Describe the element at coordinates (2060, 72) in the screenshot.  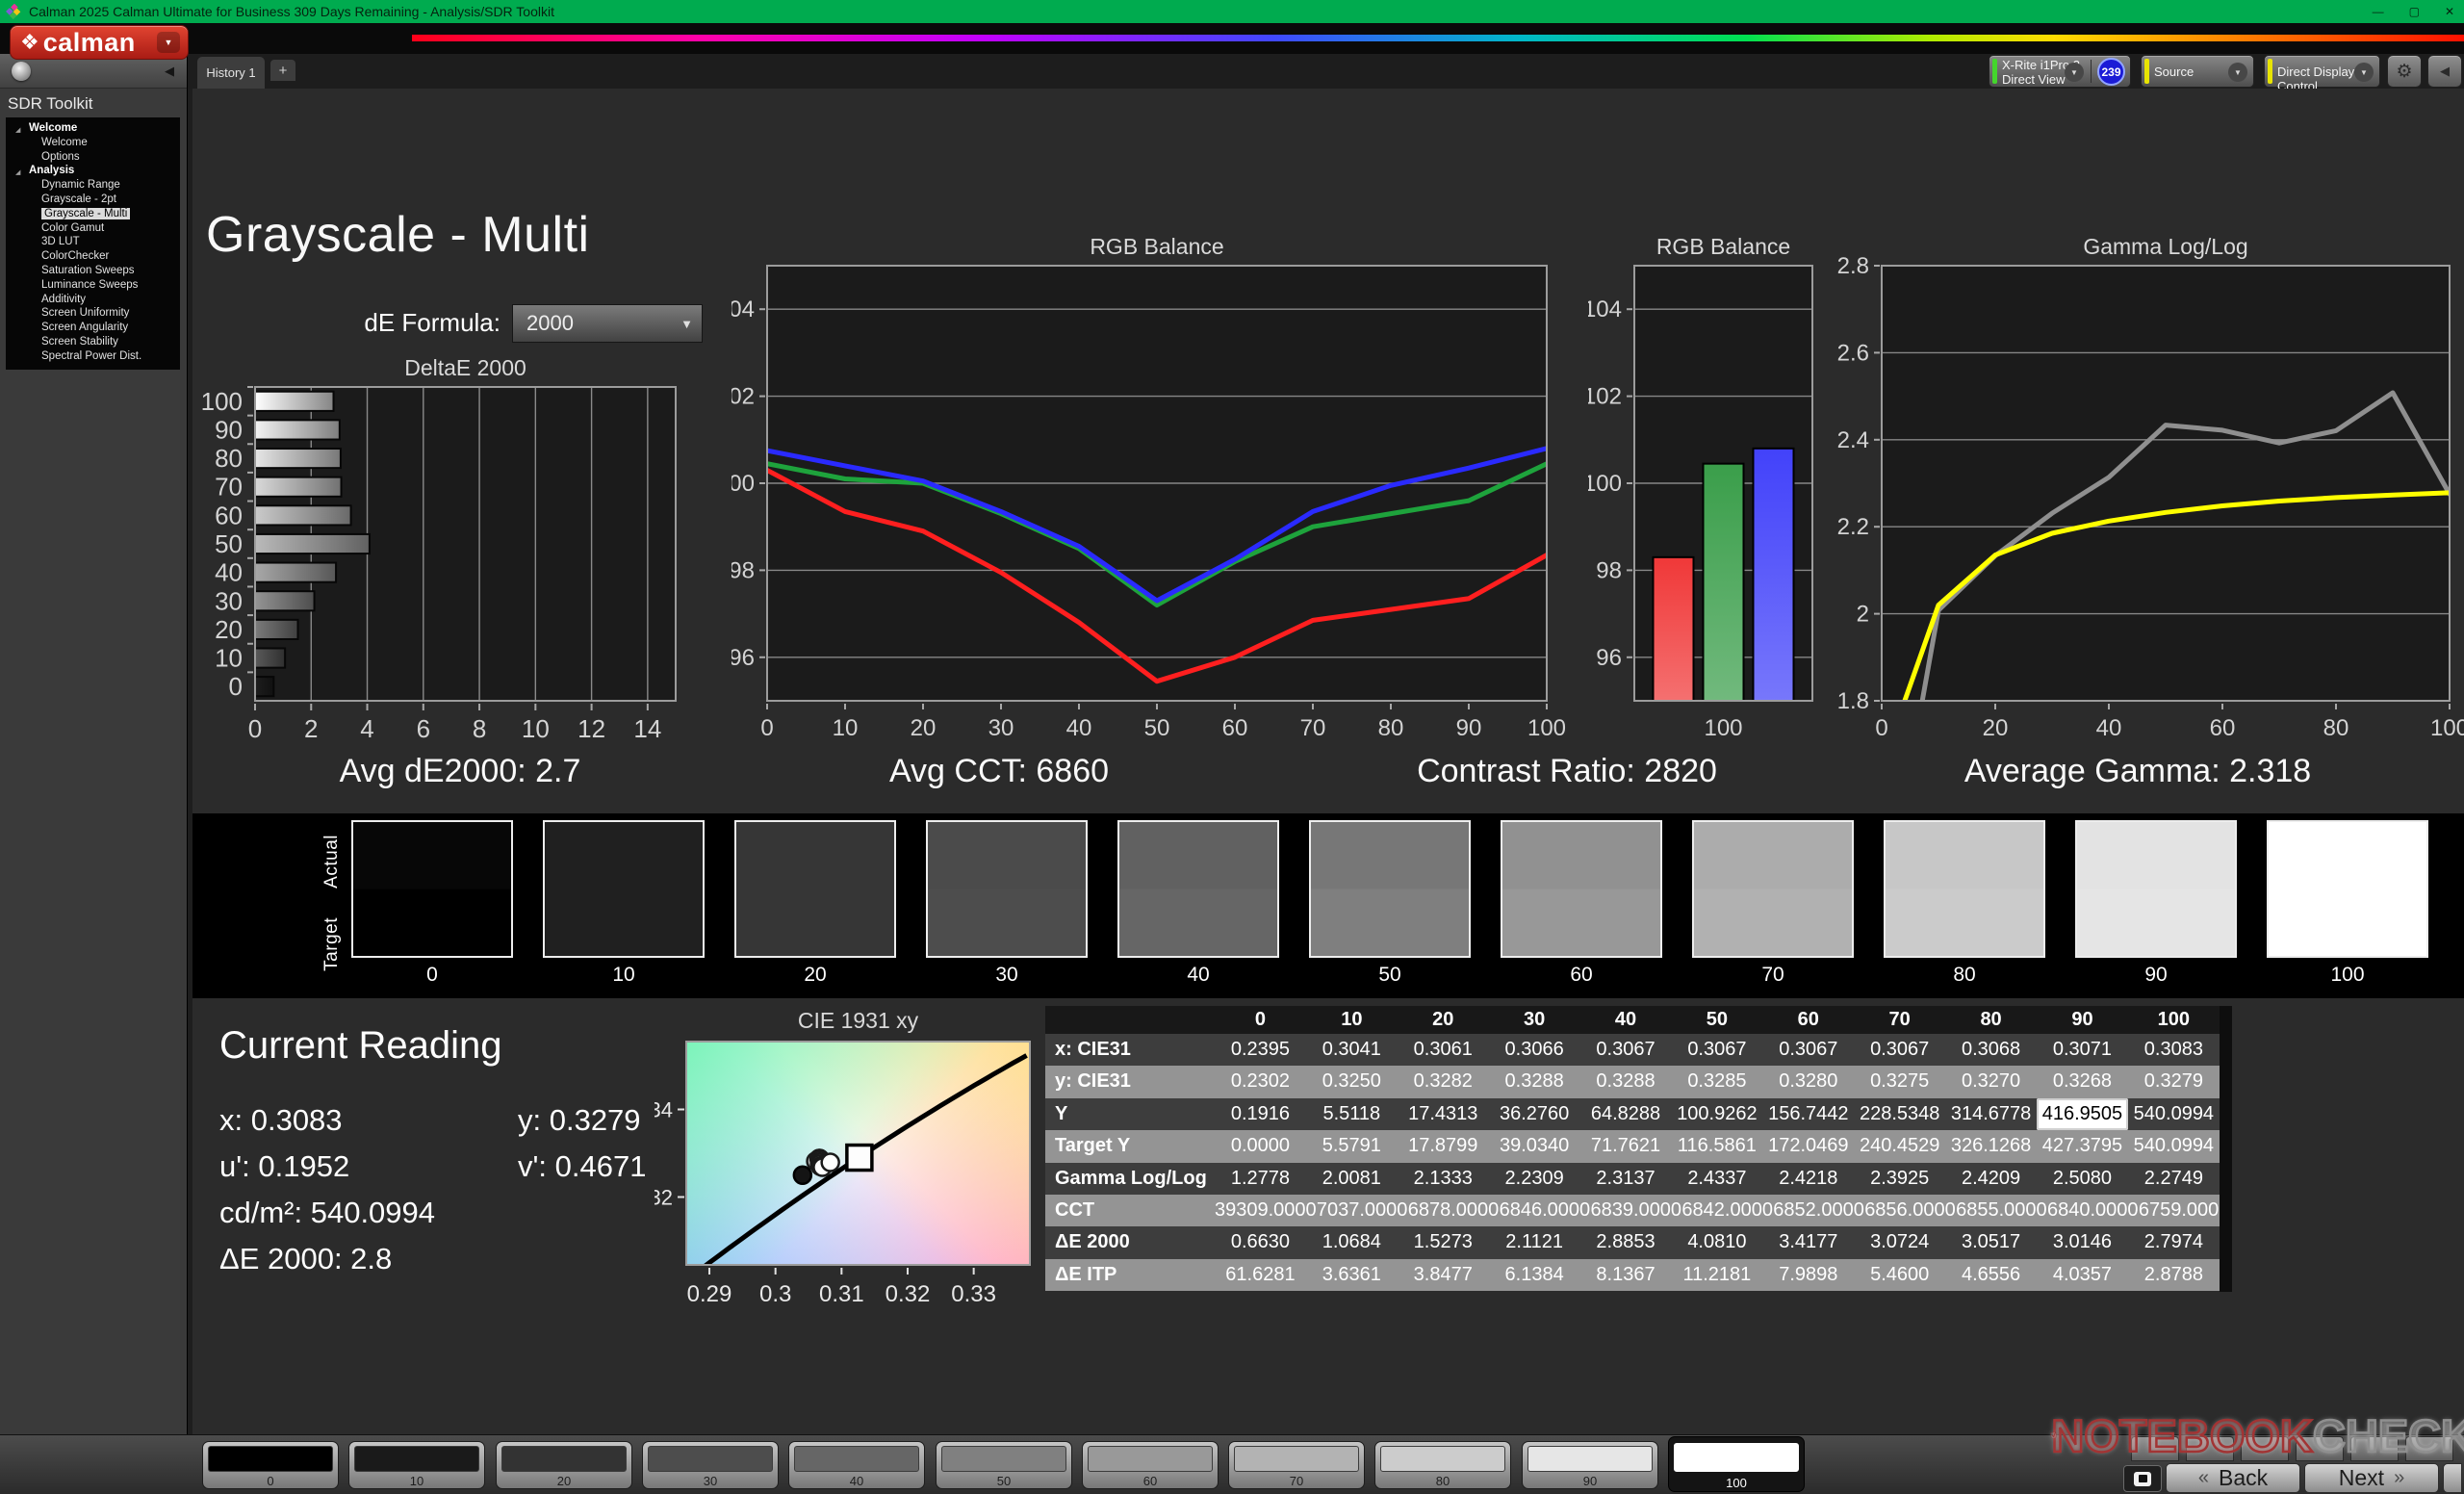
I see `meter-dropdown: X-Rite i1Pro 2 Direct View ▼ 239` at that location.